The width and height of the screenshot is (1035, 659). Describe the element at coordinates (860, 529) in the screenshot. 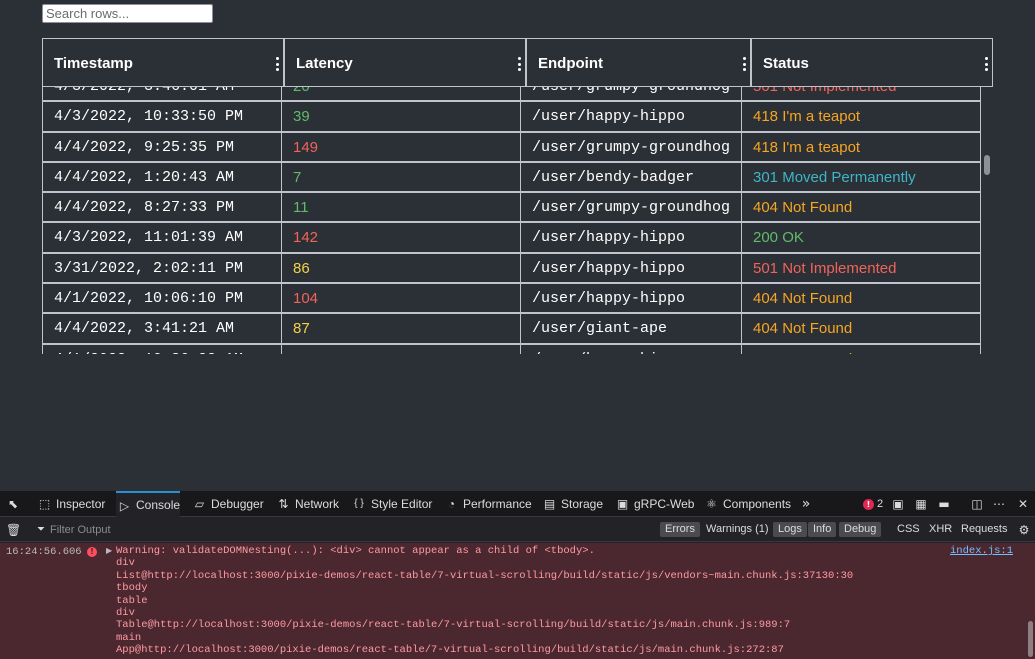

I see `filter-debug-button: Debug` at that location.